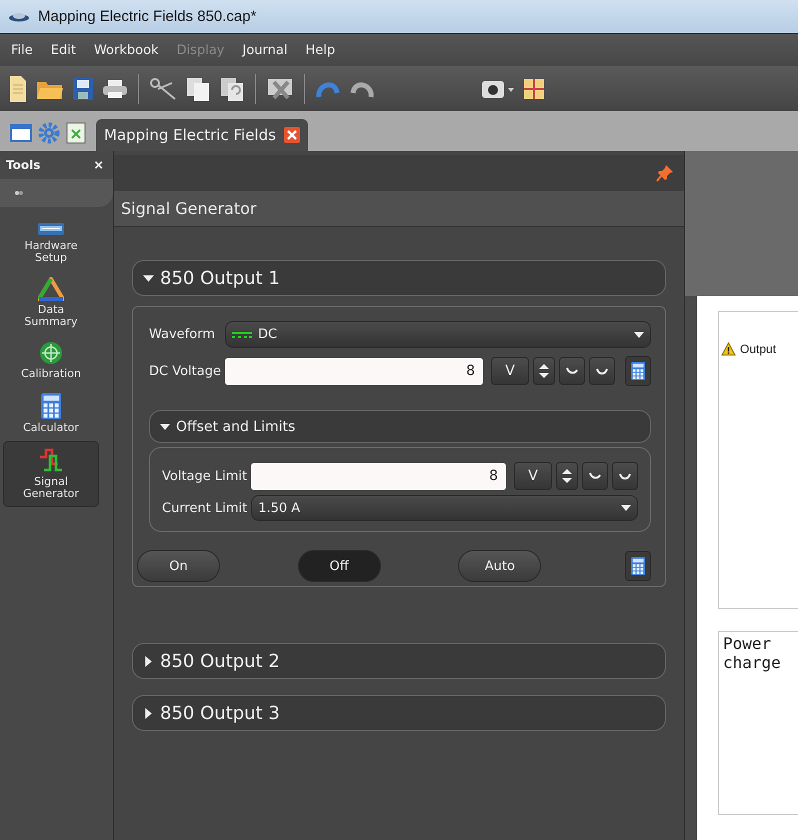 The height and width of the screenshot is (840, 798). Describe the element at coordinates (76, 133) in the screenshot. I see `layout-icon` at that location.